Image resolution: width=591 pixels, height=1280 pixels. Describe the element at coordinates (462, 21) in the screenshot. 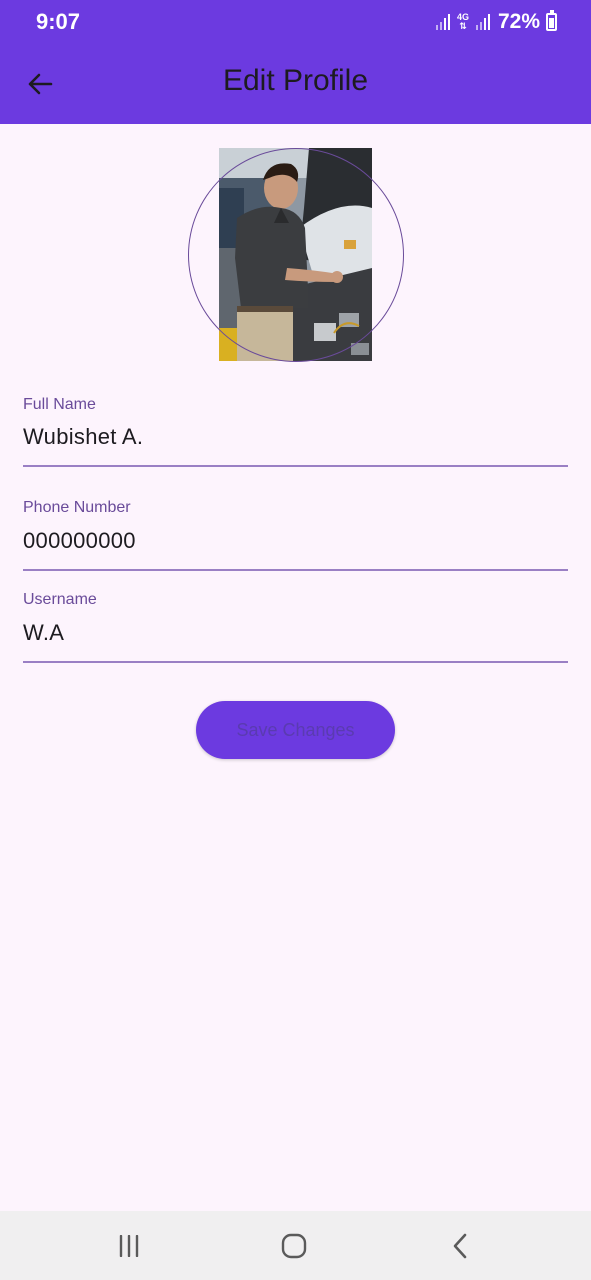

I see `network-type-icon: 4G ⇅` at that location.